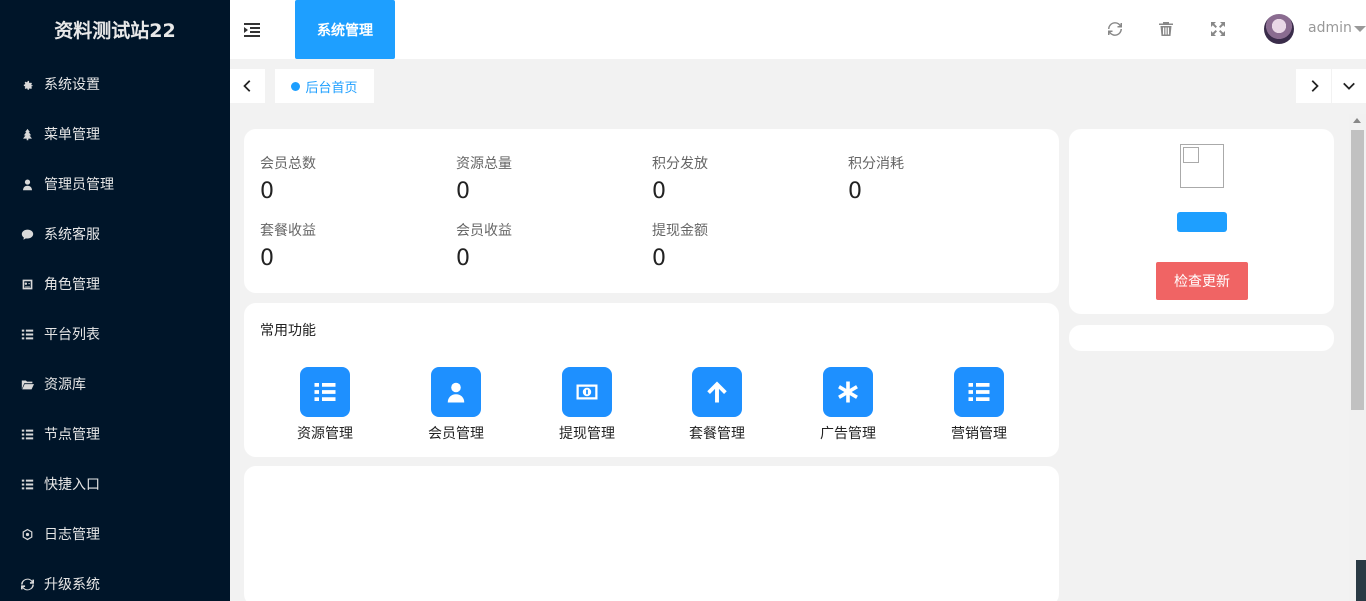  Describe the element at coordinates (72, 485) in the screenshot. I see `sidebar-item-label: 快捷入口` at that location.